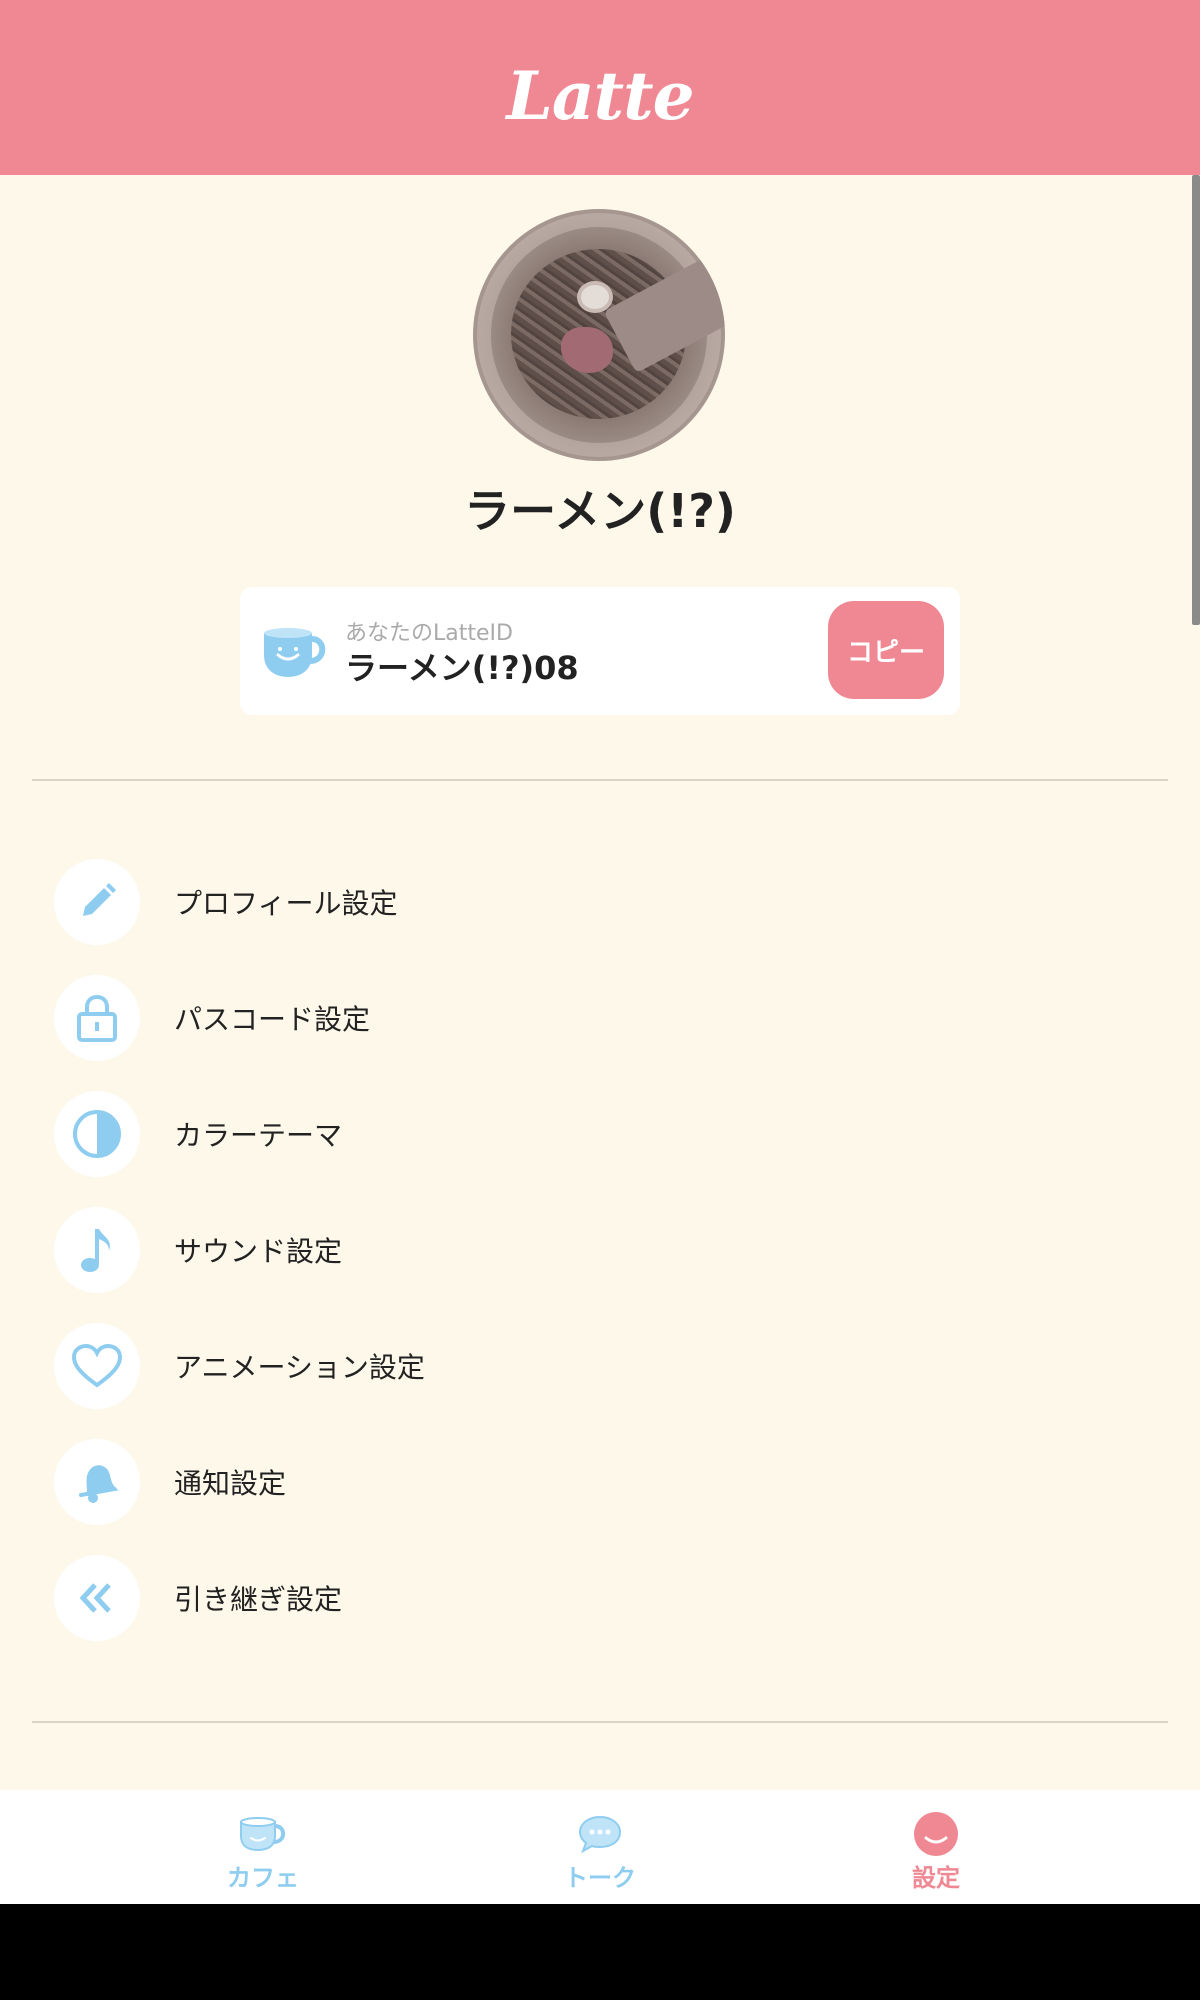 The height and width of the screenshot is (2000, 1200). I want to click on menu-item-data-transfer-settings: 引き継ぎ設定, so click(604, 1598).